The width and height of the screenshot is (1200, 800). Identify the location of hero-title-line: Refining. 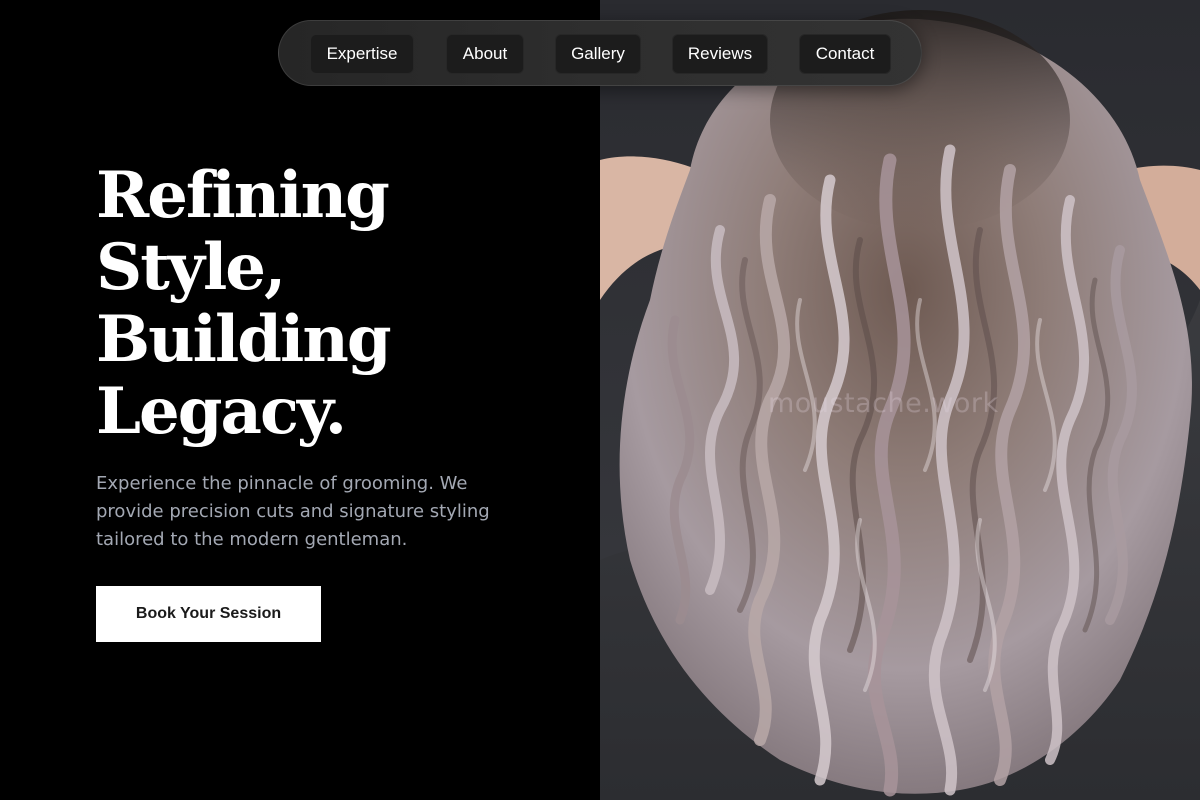
(243, 195).